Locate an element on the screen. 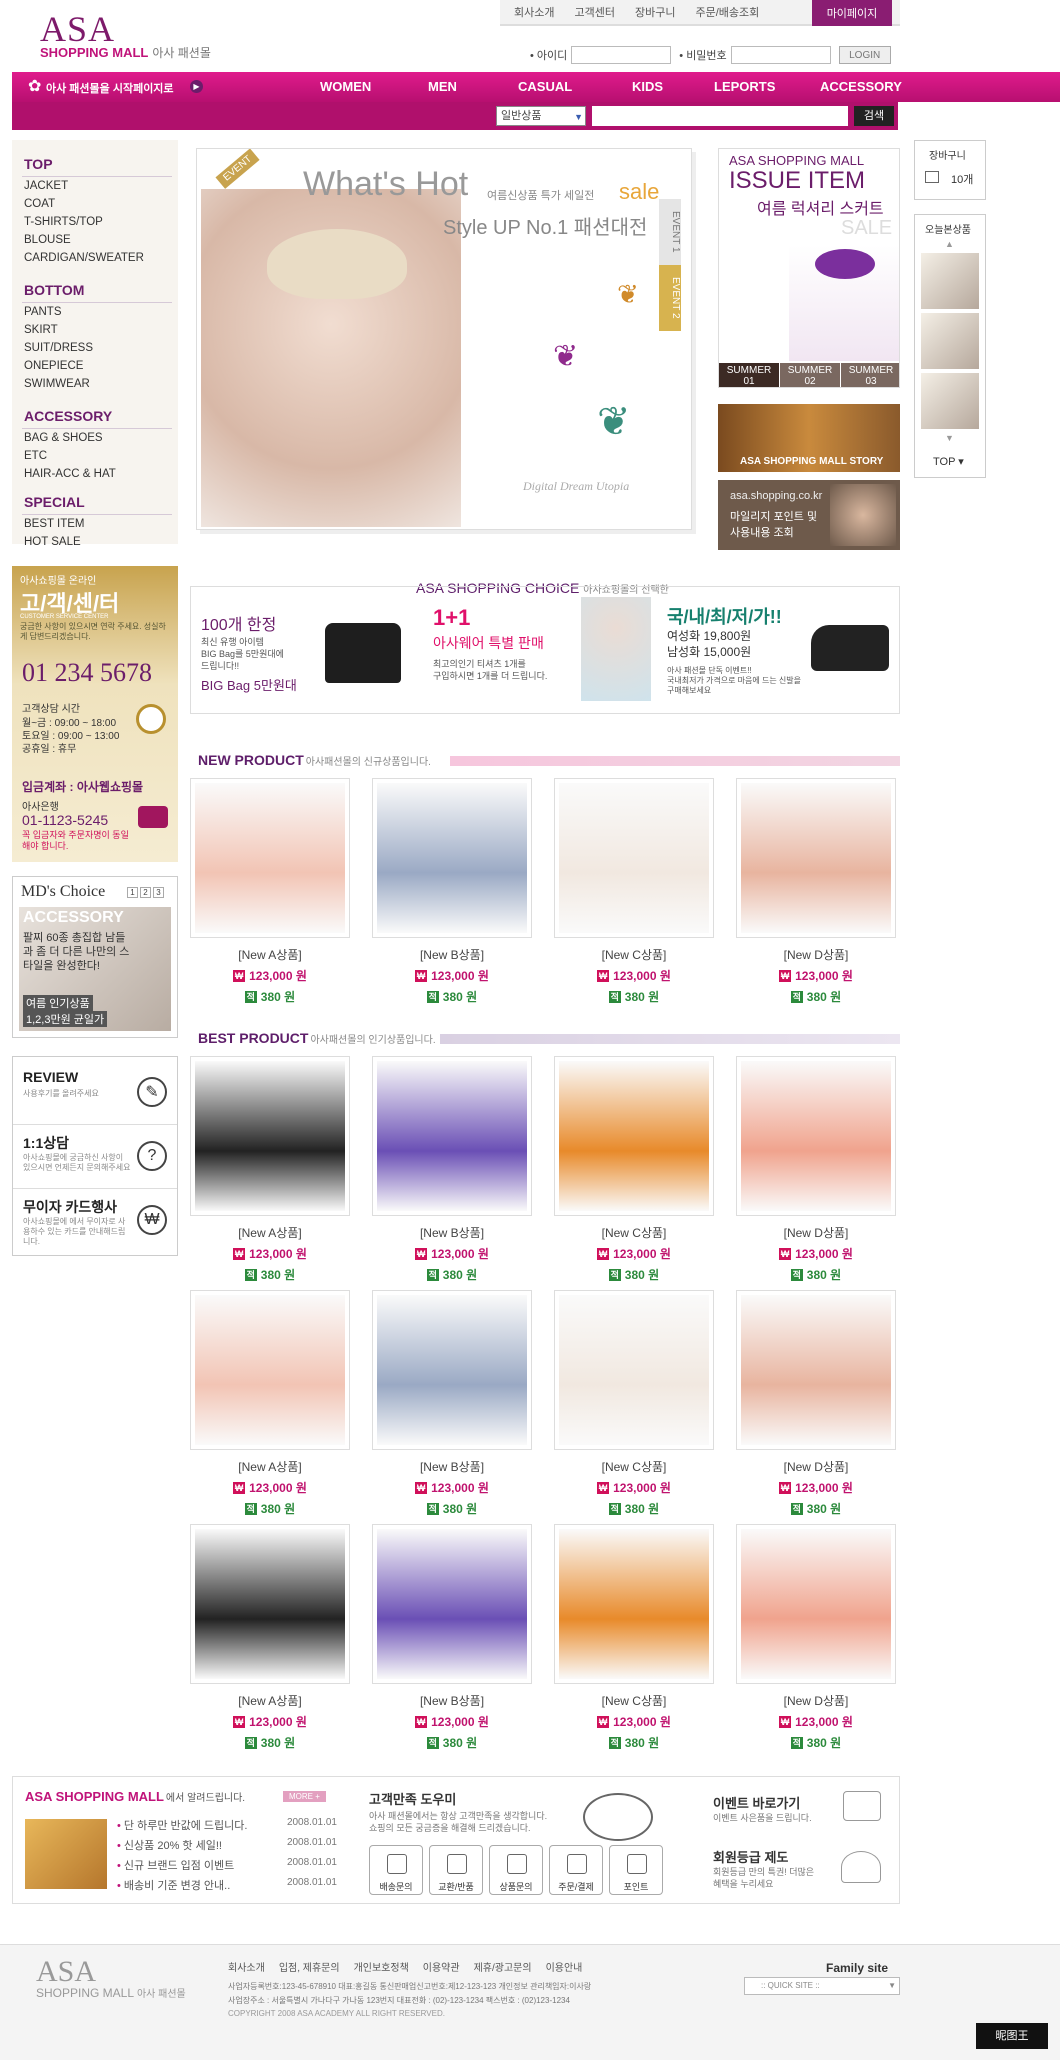  chevron-up-icon: ▲ is located at coordinates (949, 244).